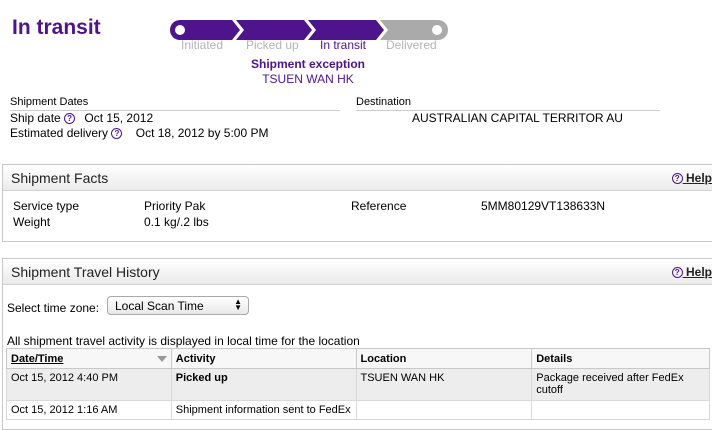 The height and width of the screenshot is (430, 712). Describe the element at coordinates (175, 206) in the screenshot. I see `service-type-value: Priority Pak` at that location.